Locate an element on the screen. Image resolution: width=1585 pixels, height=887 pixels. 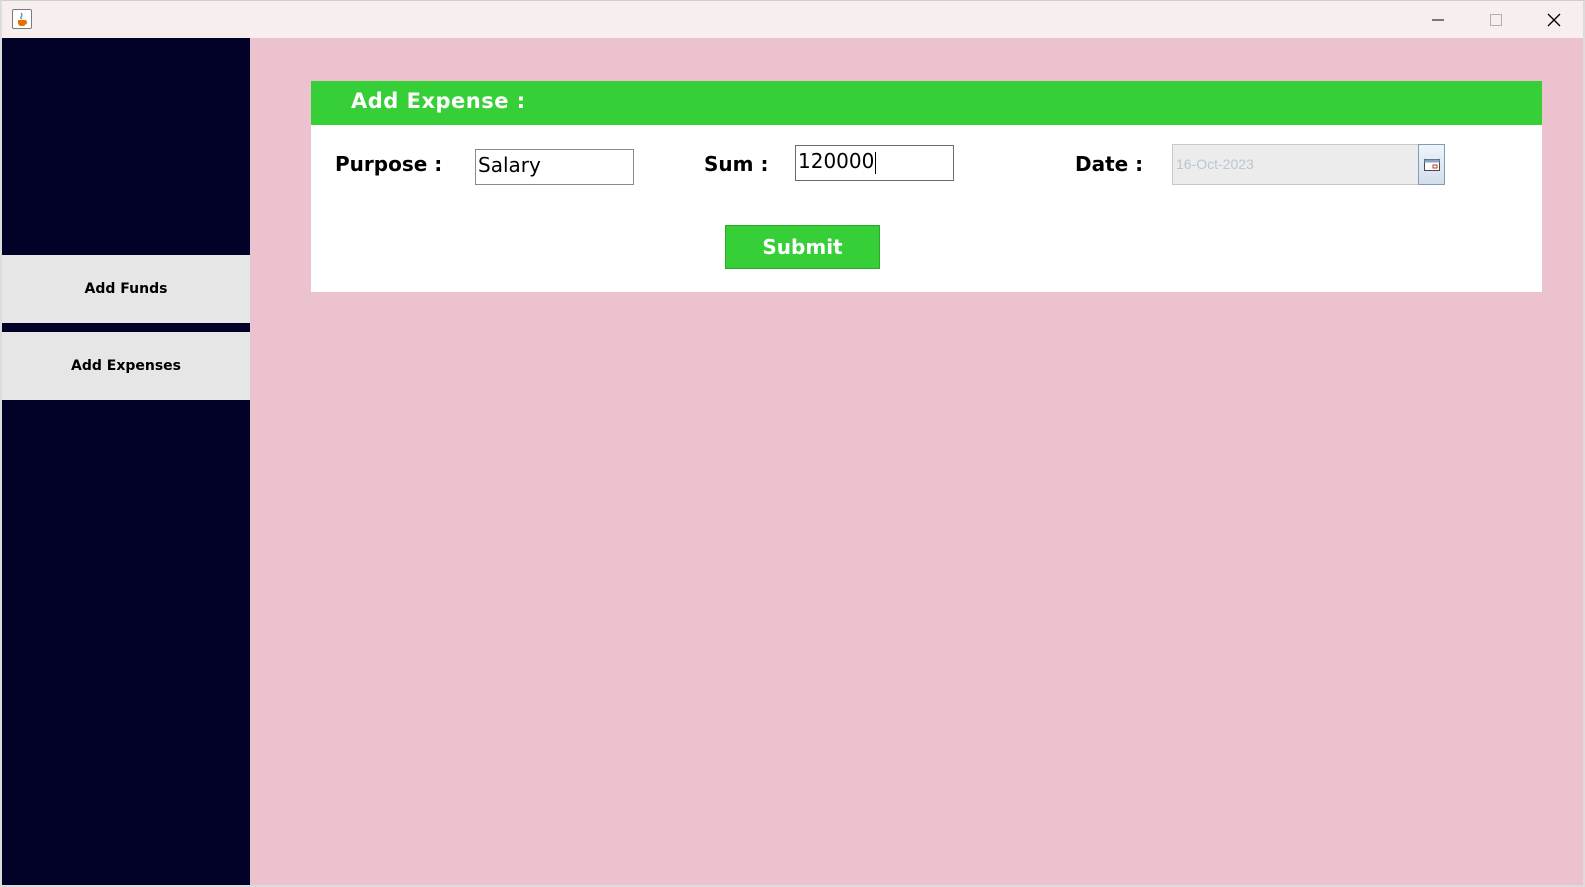
panel-header: Add Expense : is located at coordinates (926, 103).